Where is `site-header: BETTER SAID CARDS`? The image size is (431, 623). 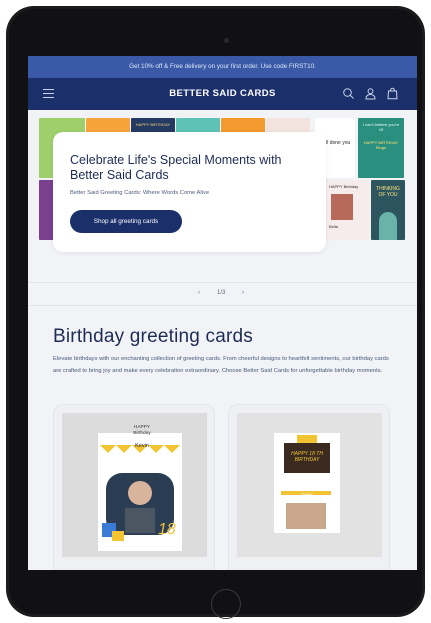 site-header: BETTER SAID CARDS is located at coordinates (222, 94).